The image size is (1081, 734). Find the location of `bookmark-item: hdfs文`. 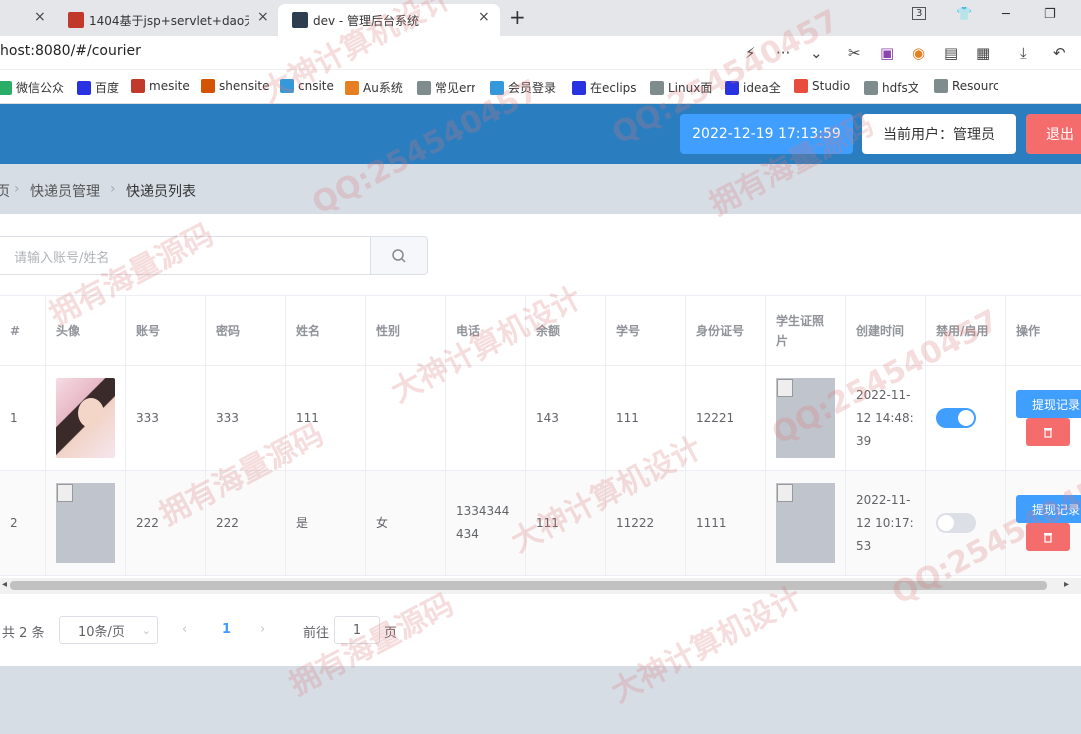

bookmark-item: hdfs文 is located at coordinates (891, 87).